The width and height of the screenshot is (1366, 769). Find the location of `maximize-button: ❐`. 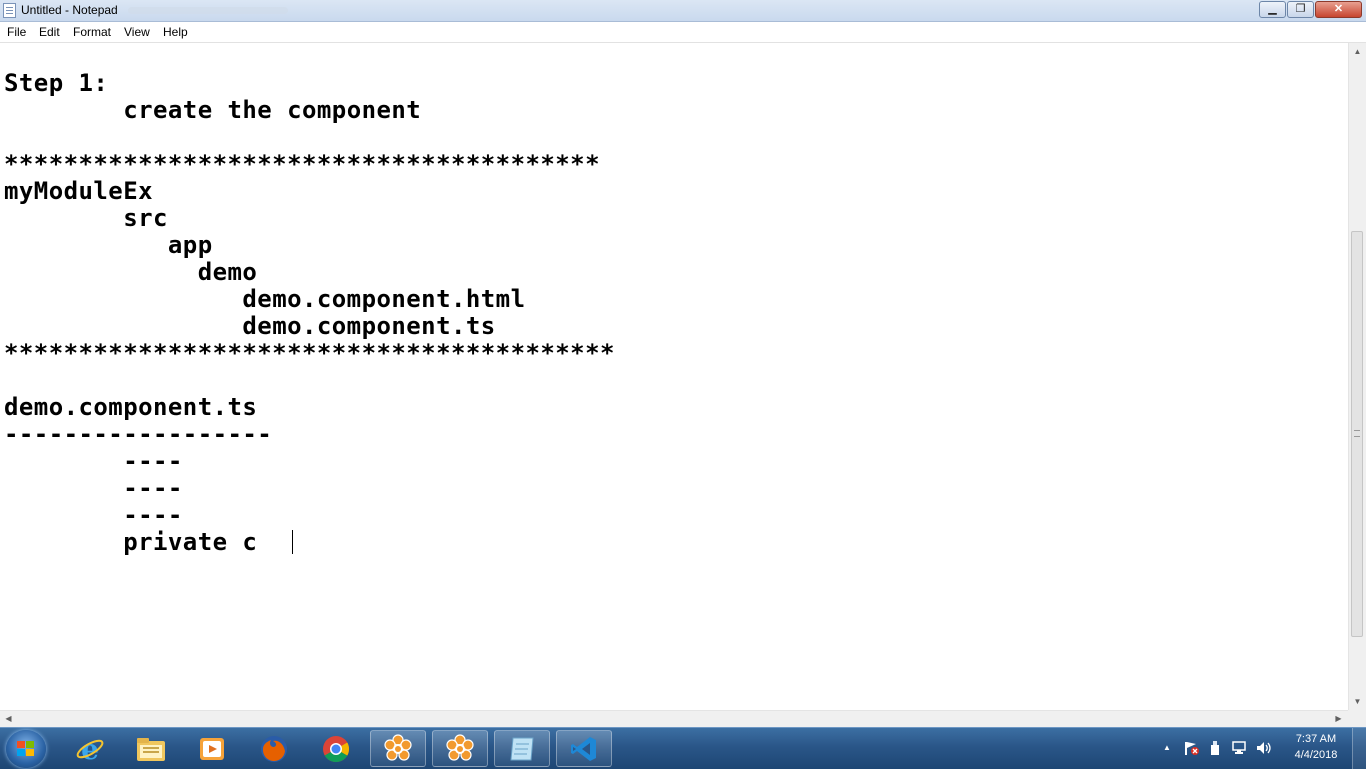

maximize-button: ❐ is located at coordinates (1300, 9).